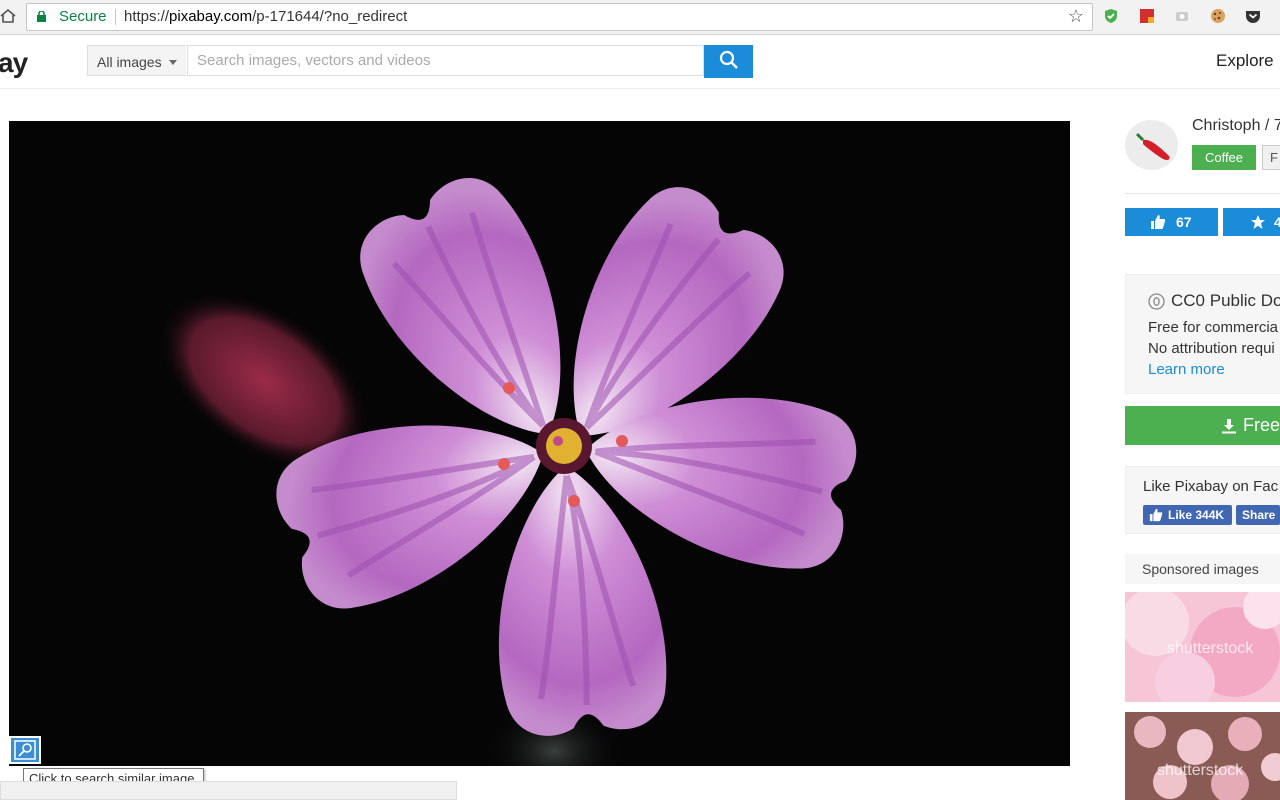  I want to click on secure-label: Secure, so click(83, 16).